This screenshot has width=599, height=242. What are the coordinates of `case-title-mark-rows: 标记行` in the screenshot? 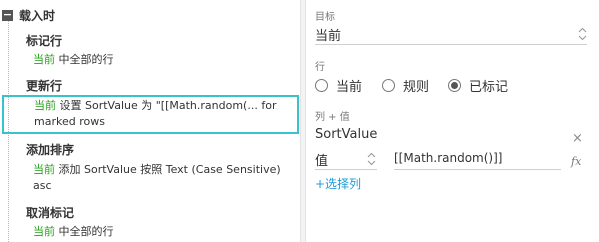 It's located at (44, 40).